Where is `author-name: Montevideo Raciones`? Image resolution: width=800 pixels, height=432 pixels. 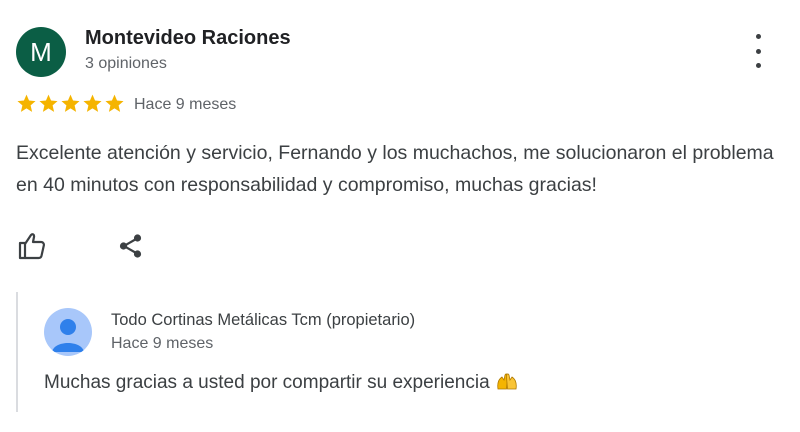 author-name: Montevideo Raciones is located at coordinates (188, 38).